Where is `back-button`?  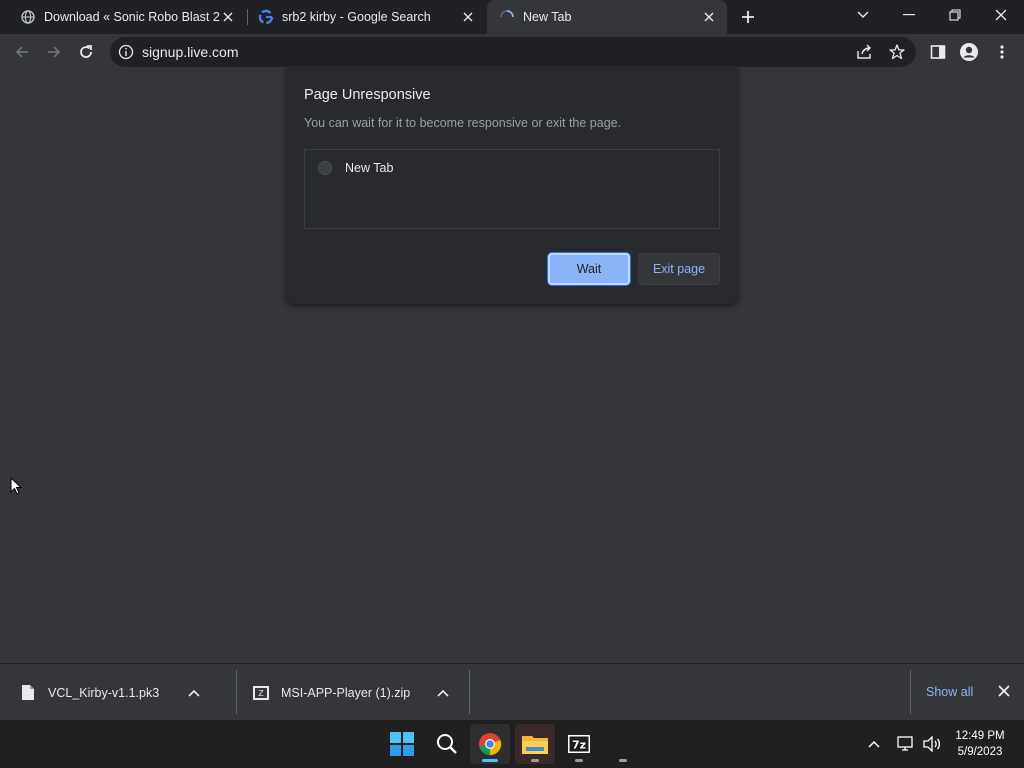
back-button is located at coordinates (22, 52).